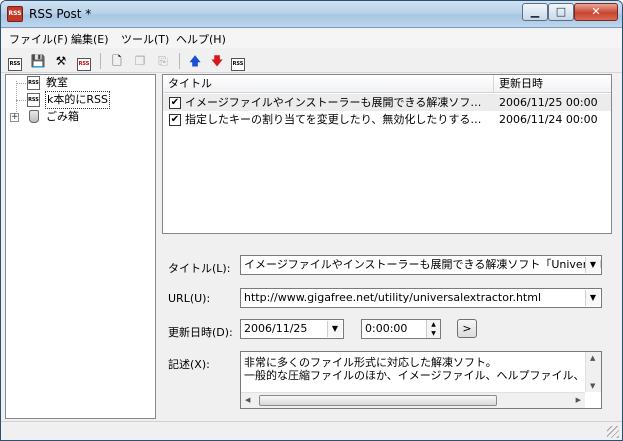 The image size is (623, 441). I want to click on horizontal-scroll-thumb, so click(378, 400).